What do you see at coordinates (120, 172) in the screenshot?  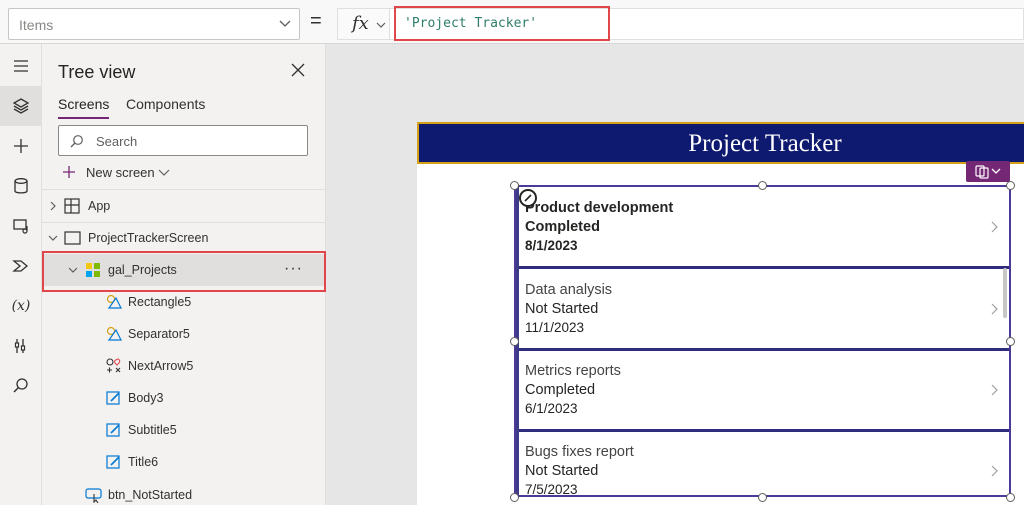 I see `new-screen-label: New screen` at bounding box center [120, 172].